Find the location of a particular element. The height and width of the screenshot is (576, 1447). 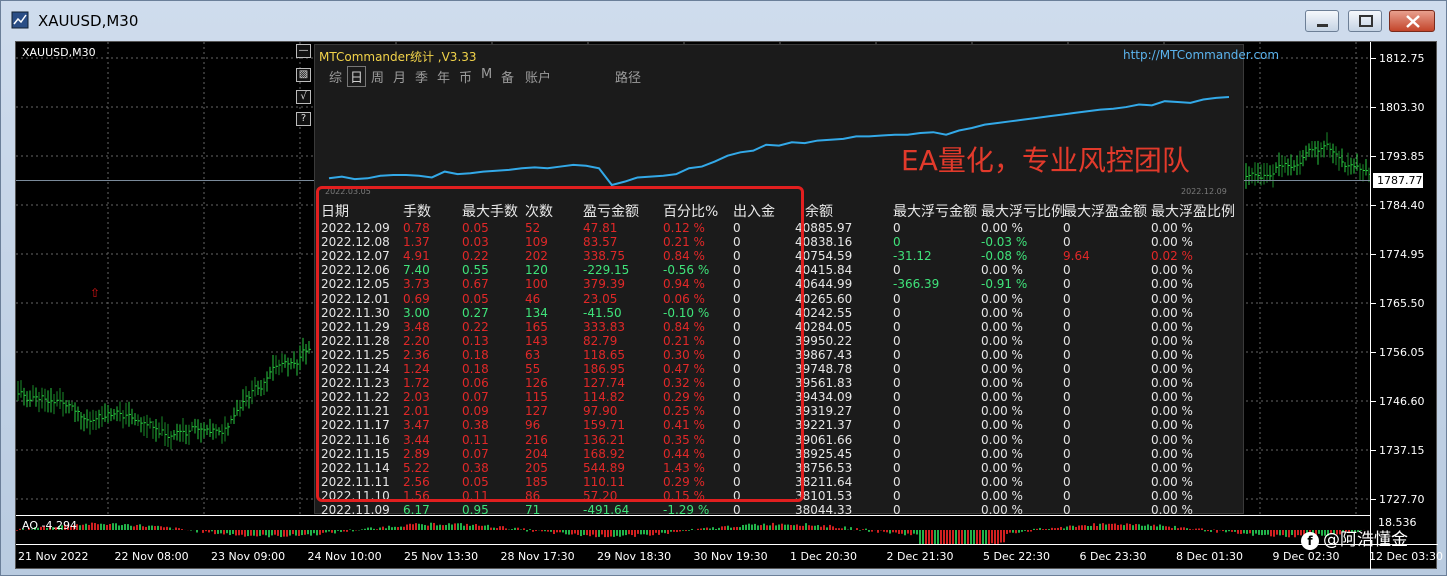

panel-check-button: √ is located at coordinates (303, 97).